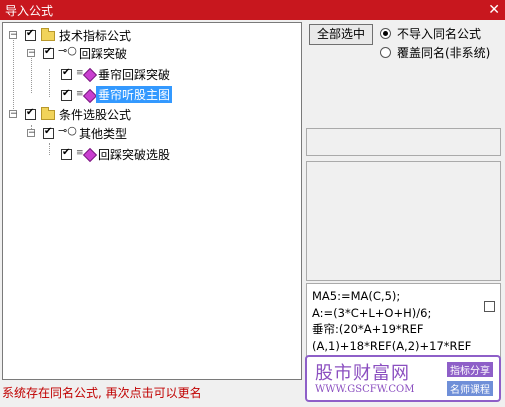 This screenshot has width=505, height=407. I want to click on select-all-button: 全部选中, so click(341, 34).